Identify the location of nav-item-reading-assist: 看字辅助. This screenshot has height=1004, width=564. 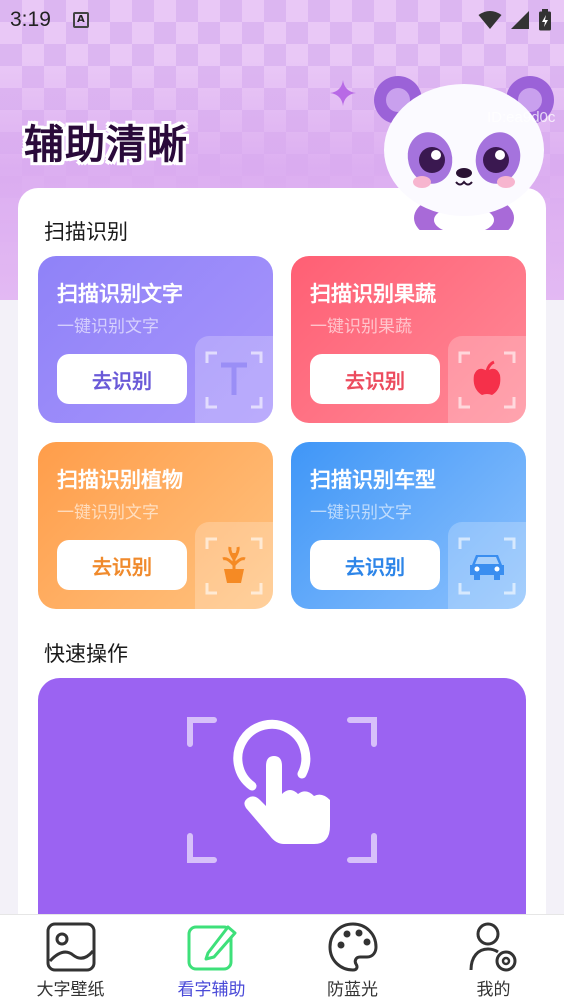
(211, 959).